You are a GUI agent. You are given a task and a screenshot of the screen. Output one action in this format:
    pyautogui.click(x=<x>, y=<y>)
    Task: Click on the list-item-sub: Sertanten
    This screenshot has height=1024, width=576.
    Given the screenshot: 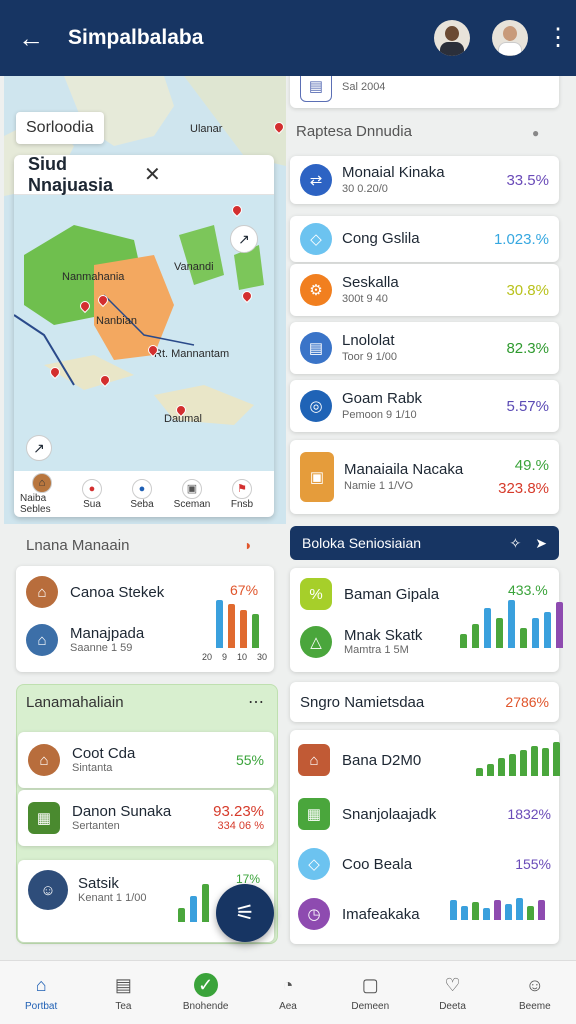 What is the action you would take?
    pyautogui.click(x=96, y=826)
    